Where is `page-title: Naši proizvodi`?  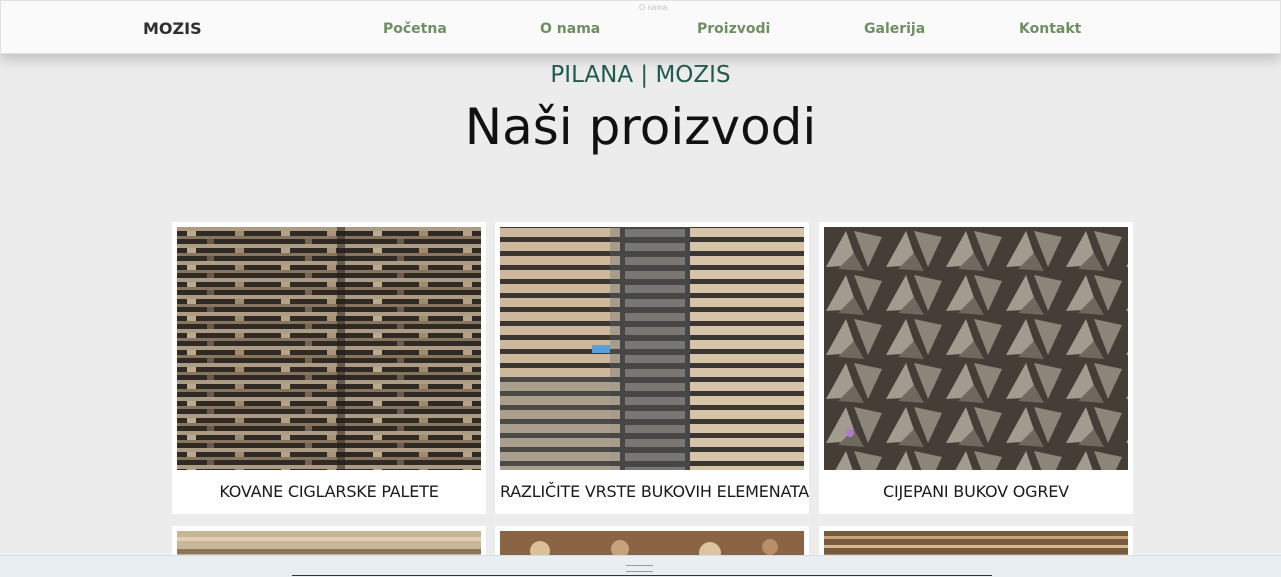
page-title: Naši proizvodi is located at coordinates (640, 127).